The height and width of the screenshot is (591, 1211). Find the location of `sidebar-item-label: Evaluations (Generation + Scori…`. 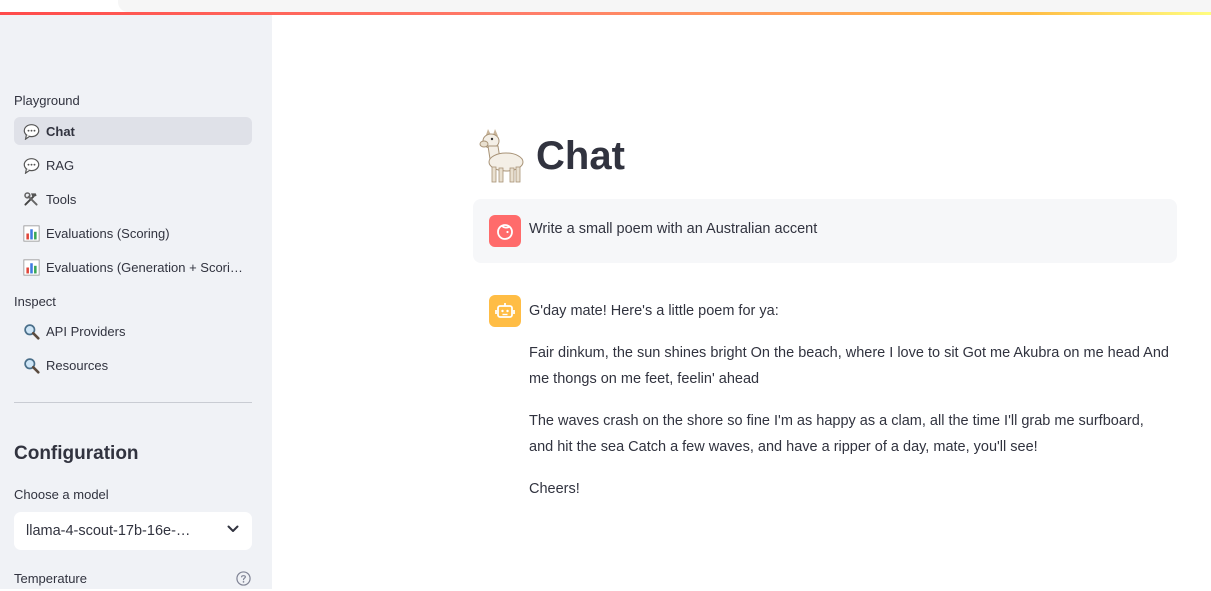

sidebar-item-label: Evaluations (Generation + Scori… is located at coordinates (144, 267).